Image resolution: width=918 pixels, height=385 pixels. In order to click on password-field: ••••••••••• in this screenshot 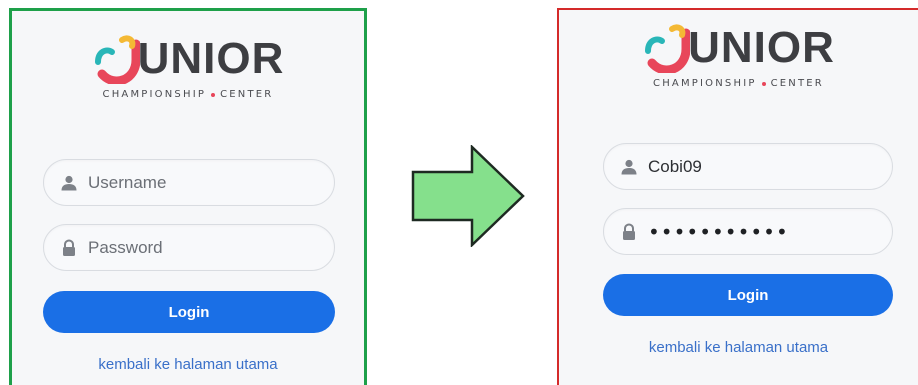, I will do `click(748, 231)`.